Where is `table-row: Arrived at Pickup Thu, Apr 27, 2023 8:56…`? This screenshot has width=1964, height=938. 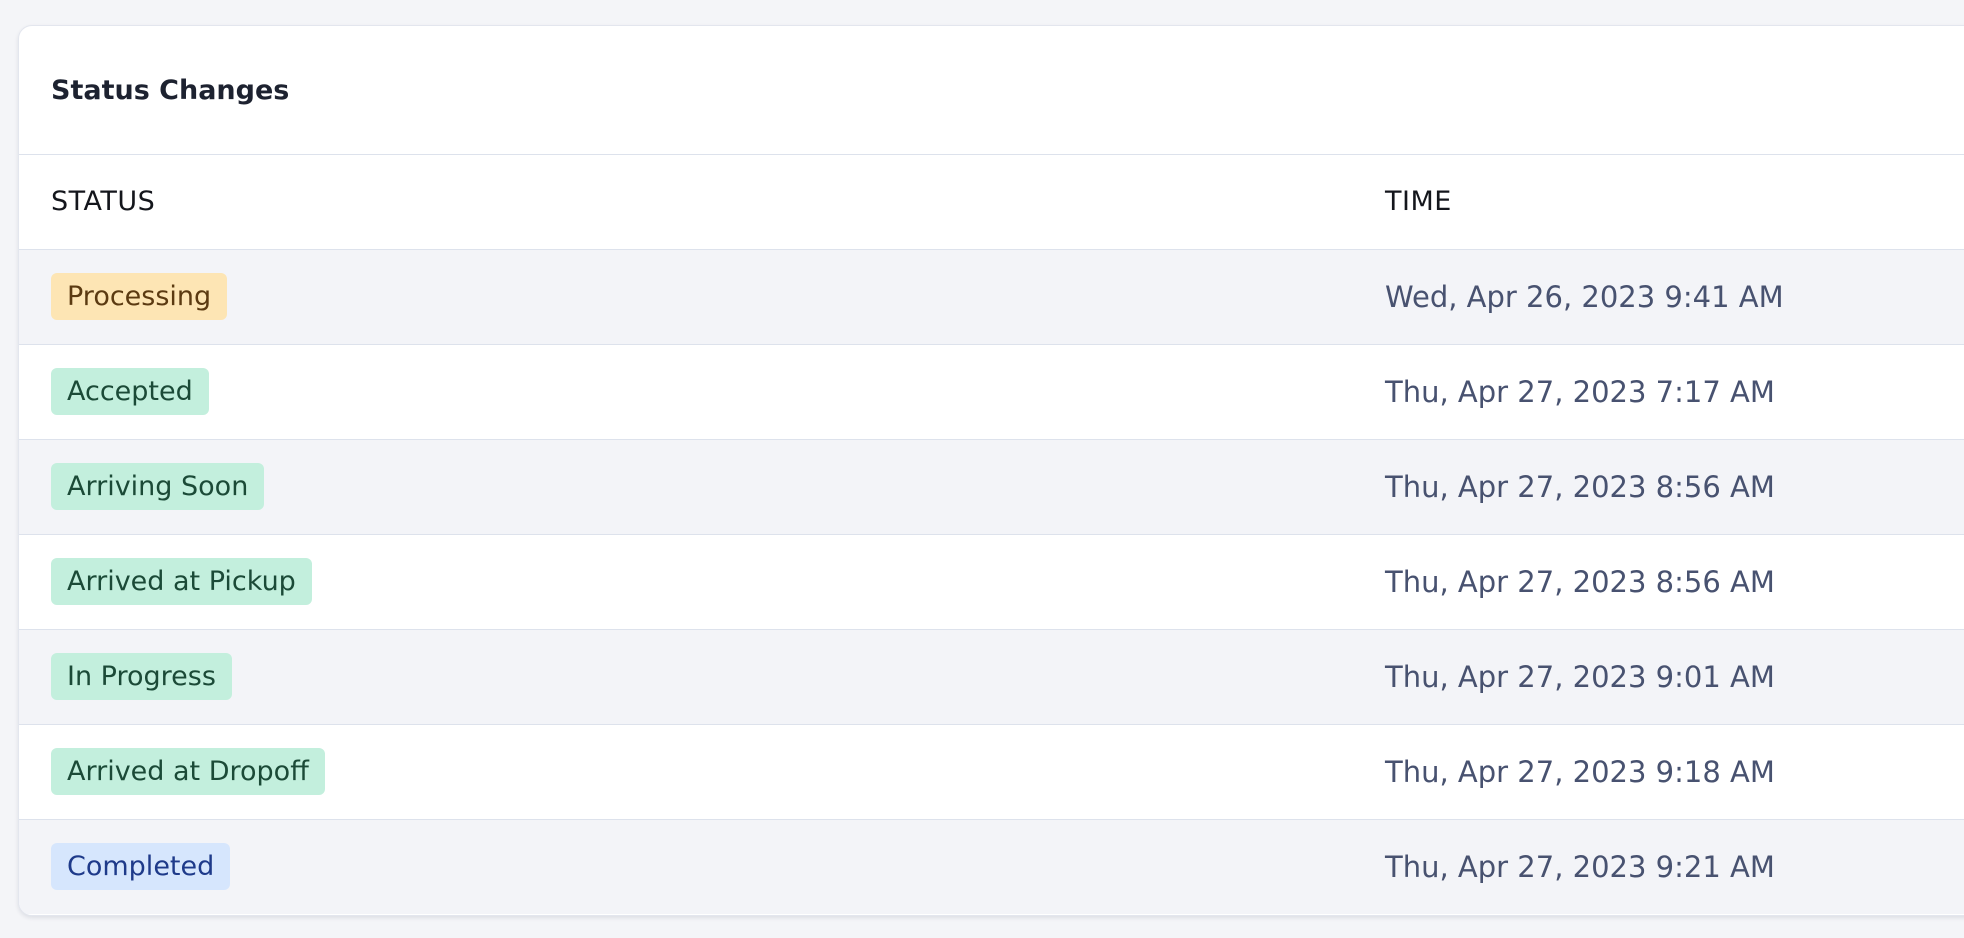
table-row: Arrived at Pickup Thu, Apr 27, 2023 8:56… is located at coordinates (991, 581).